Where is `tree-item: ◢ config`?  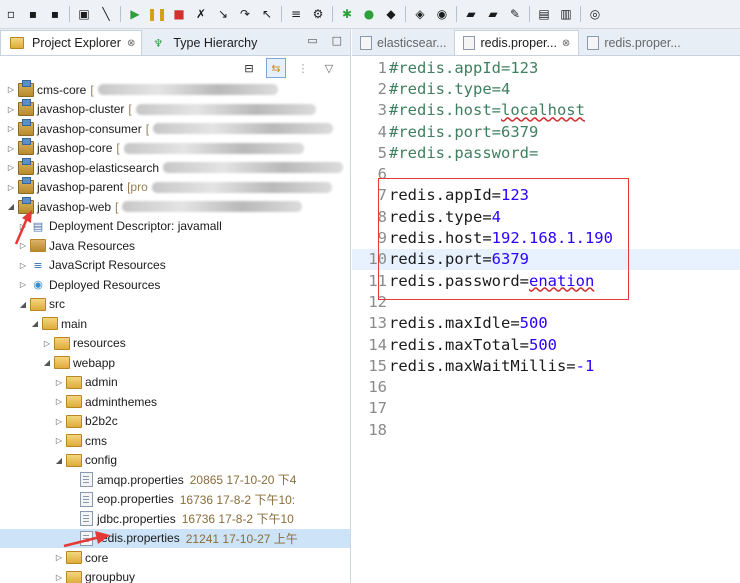
tree-item: ◢ config is located at coordinates (175, 461).